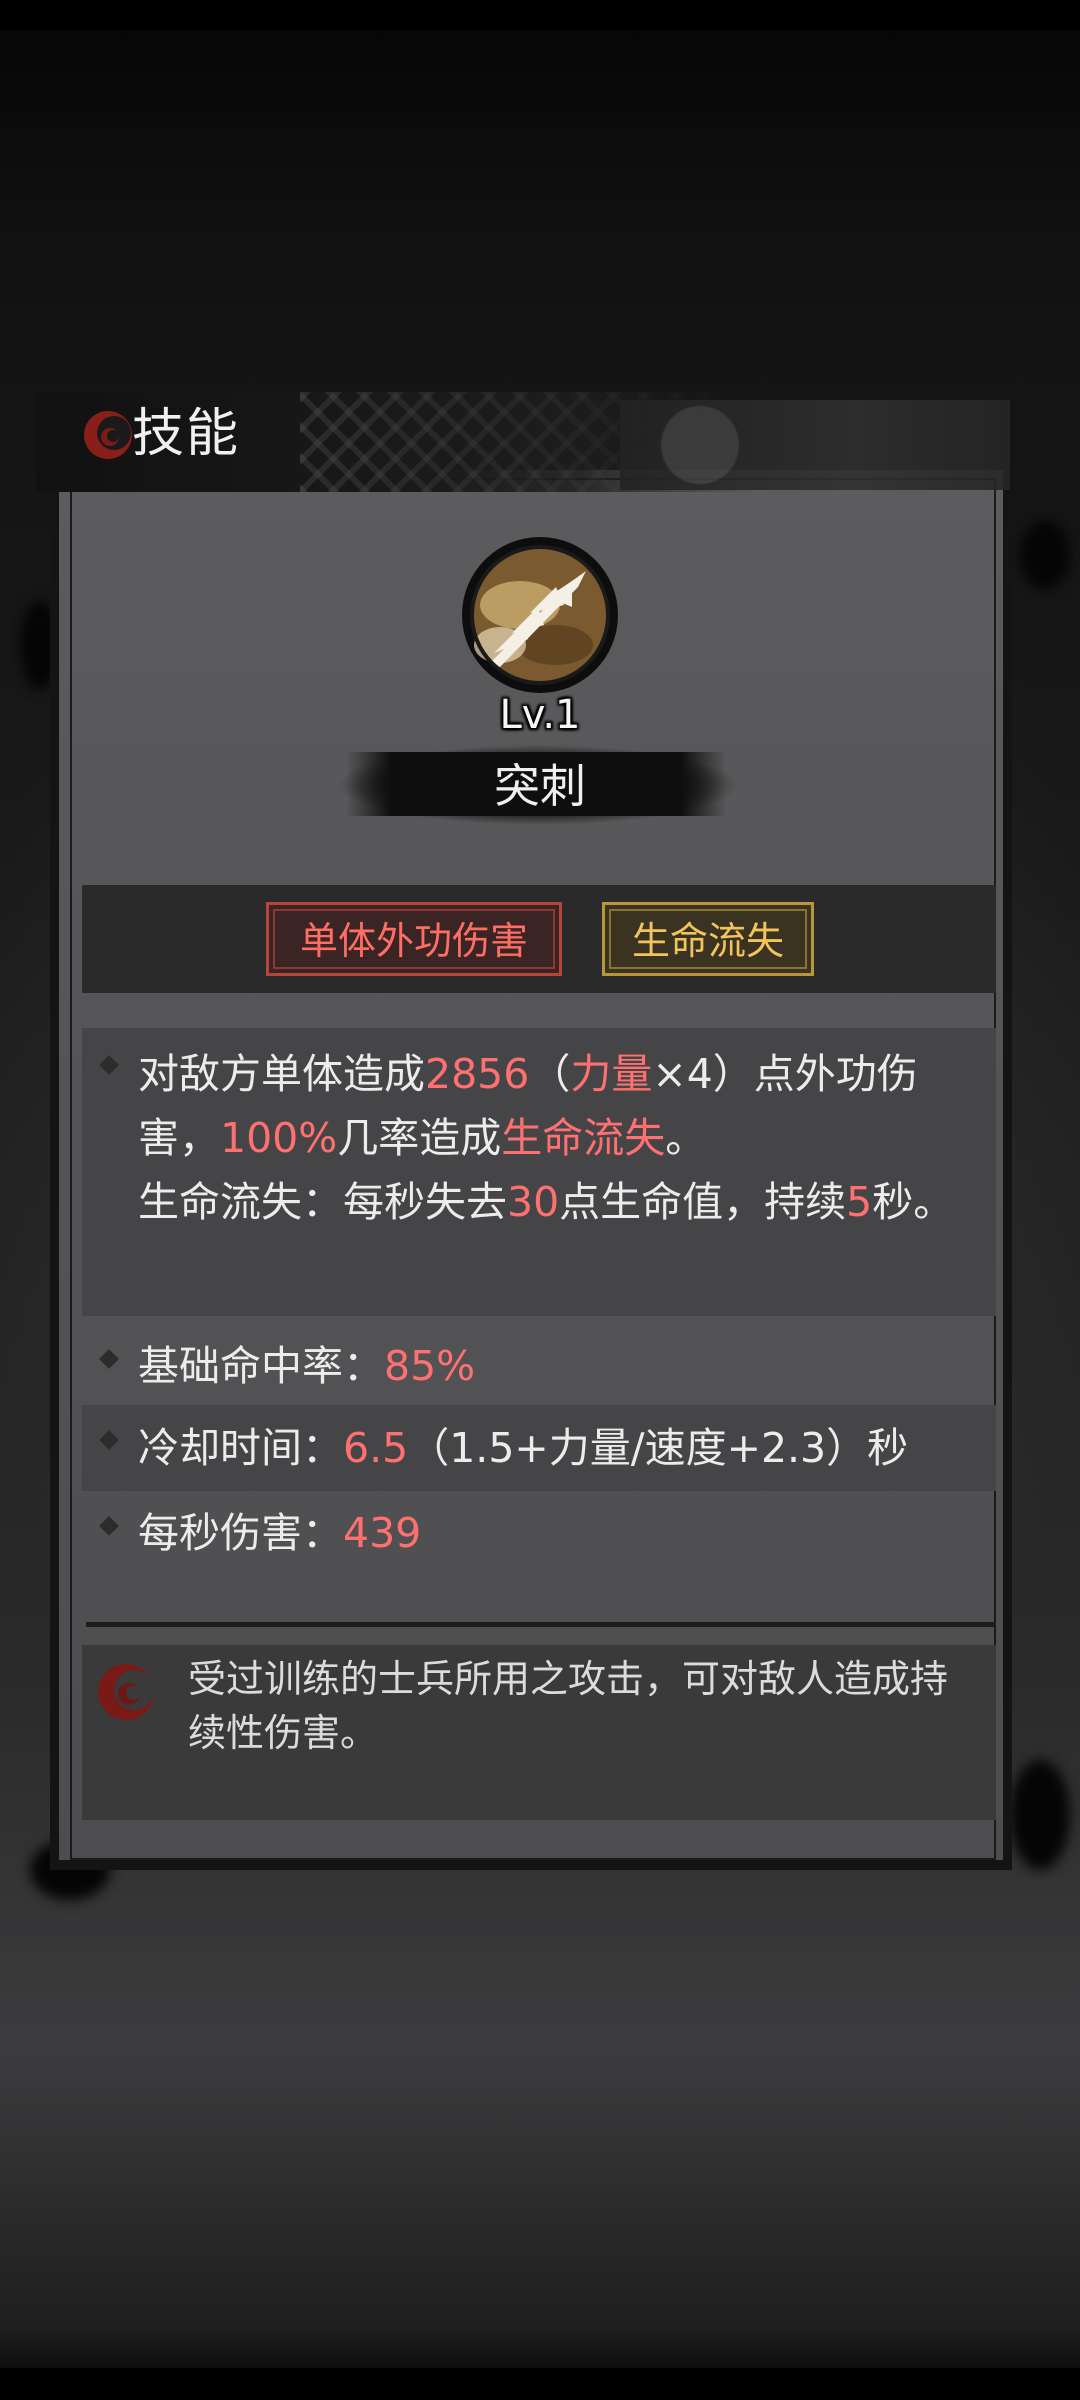 The image size is (1080, 2400). I want to click on dps-value: 439, so click(382, 1533).